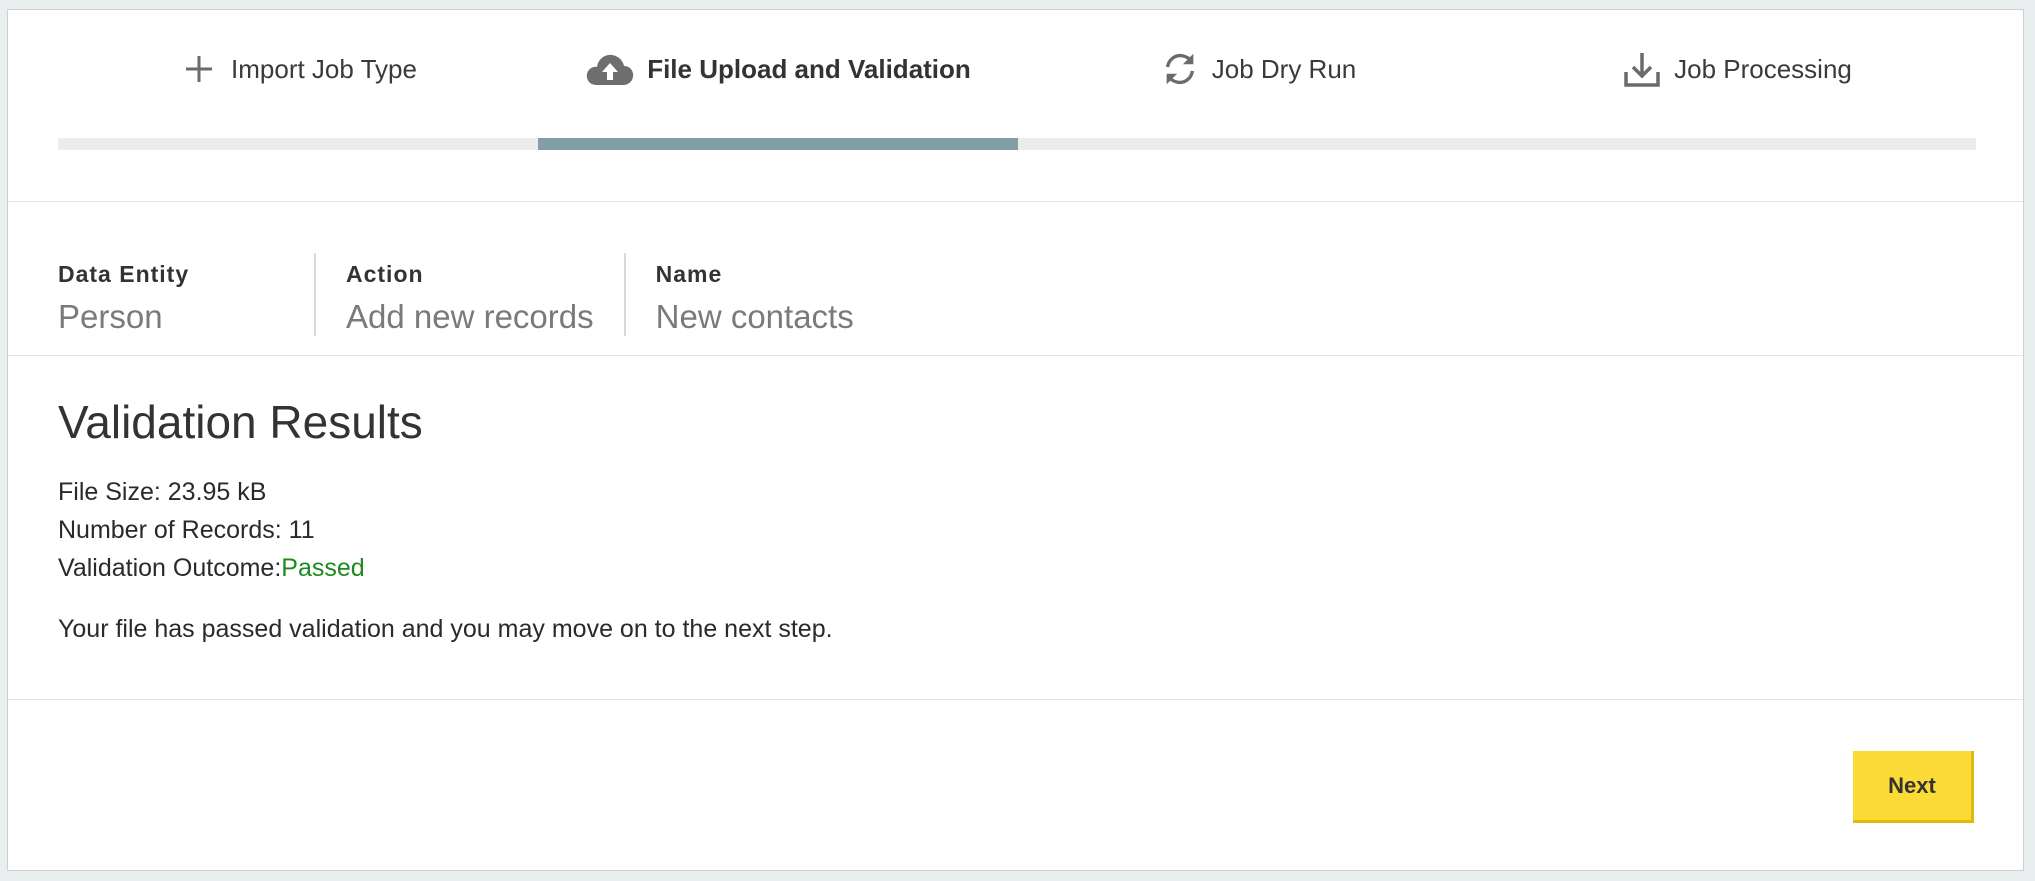 This screenshot has height=881, width=2035. I want to click on file-size-row: File Size: 23.95 kB, so click(445, 492).